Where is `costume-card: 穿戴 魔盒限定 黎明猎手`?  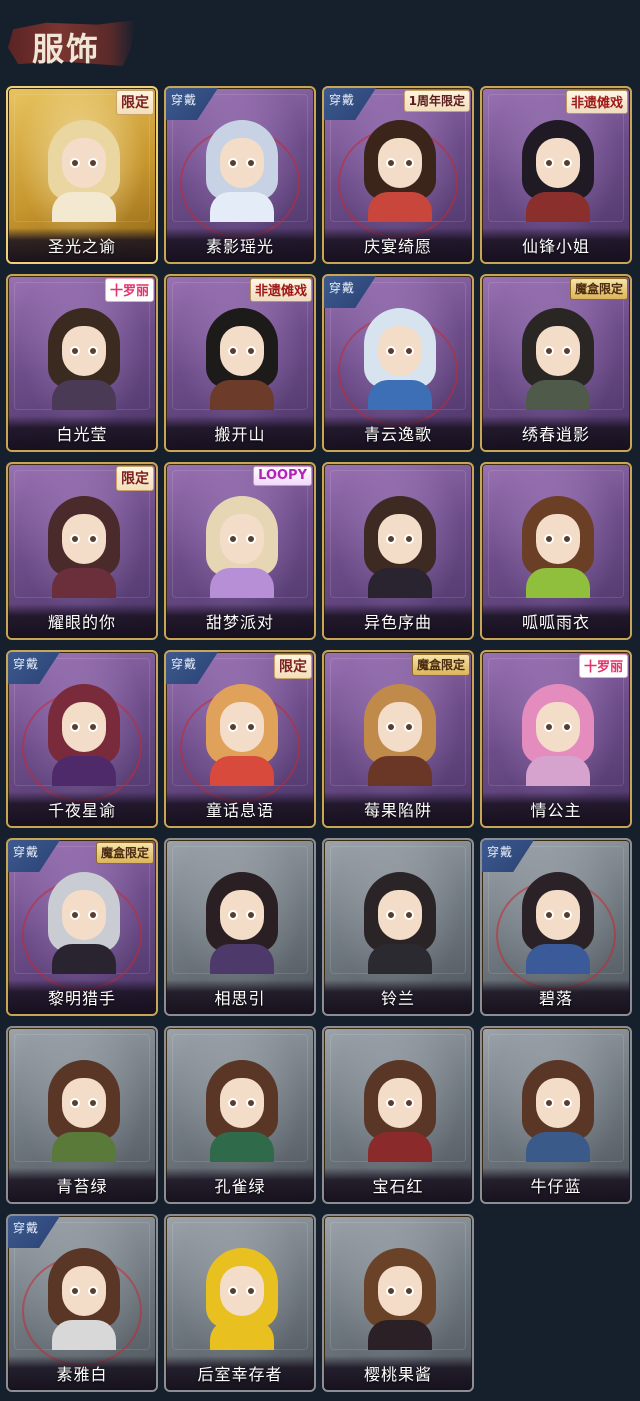
costume-card: 穿戴 魔盒限定 黎明猎手 is located at coordinates (82, 927).